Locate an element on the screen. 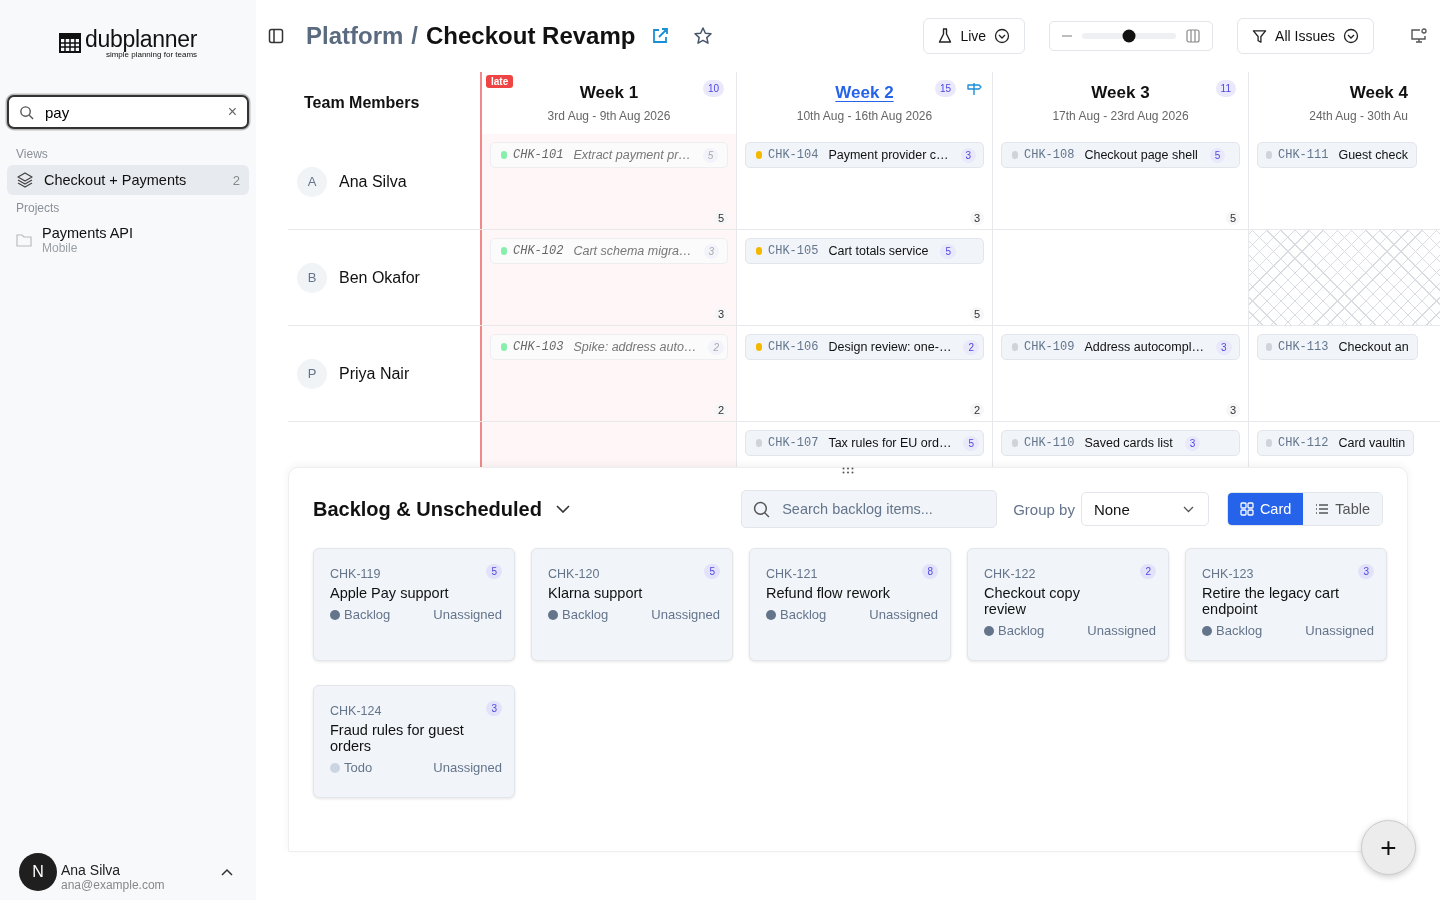 The height and width of the screenshot is (900, 1440). points-badge: 5 is located at coordinates (712, 571).